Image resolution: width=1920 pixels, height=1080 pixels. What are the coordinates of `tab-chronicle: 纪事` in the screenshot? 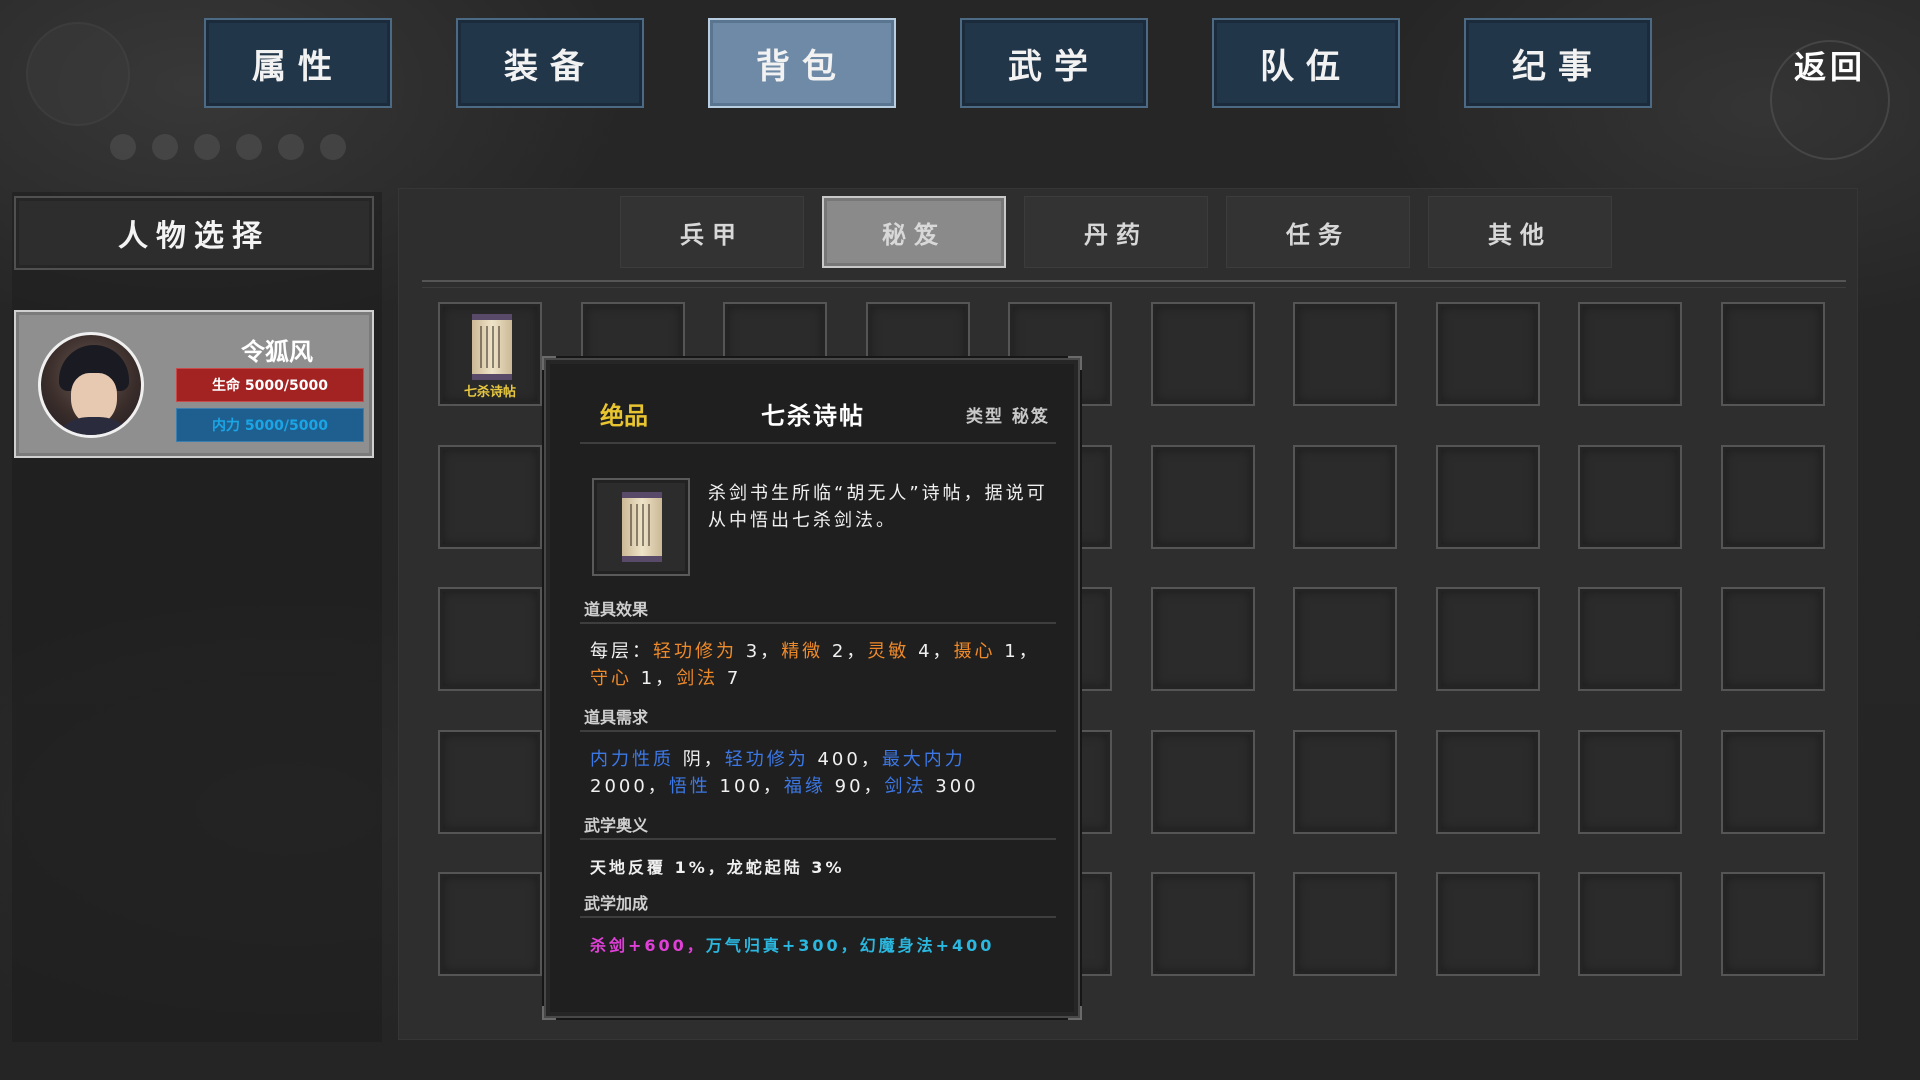 It's located at (1558, 63).